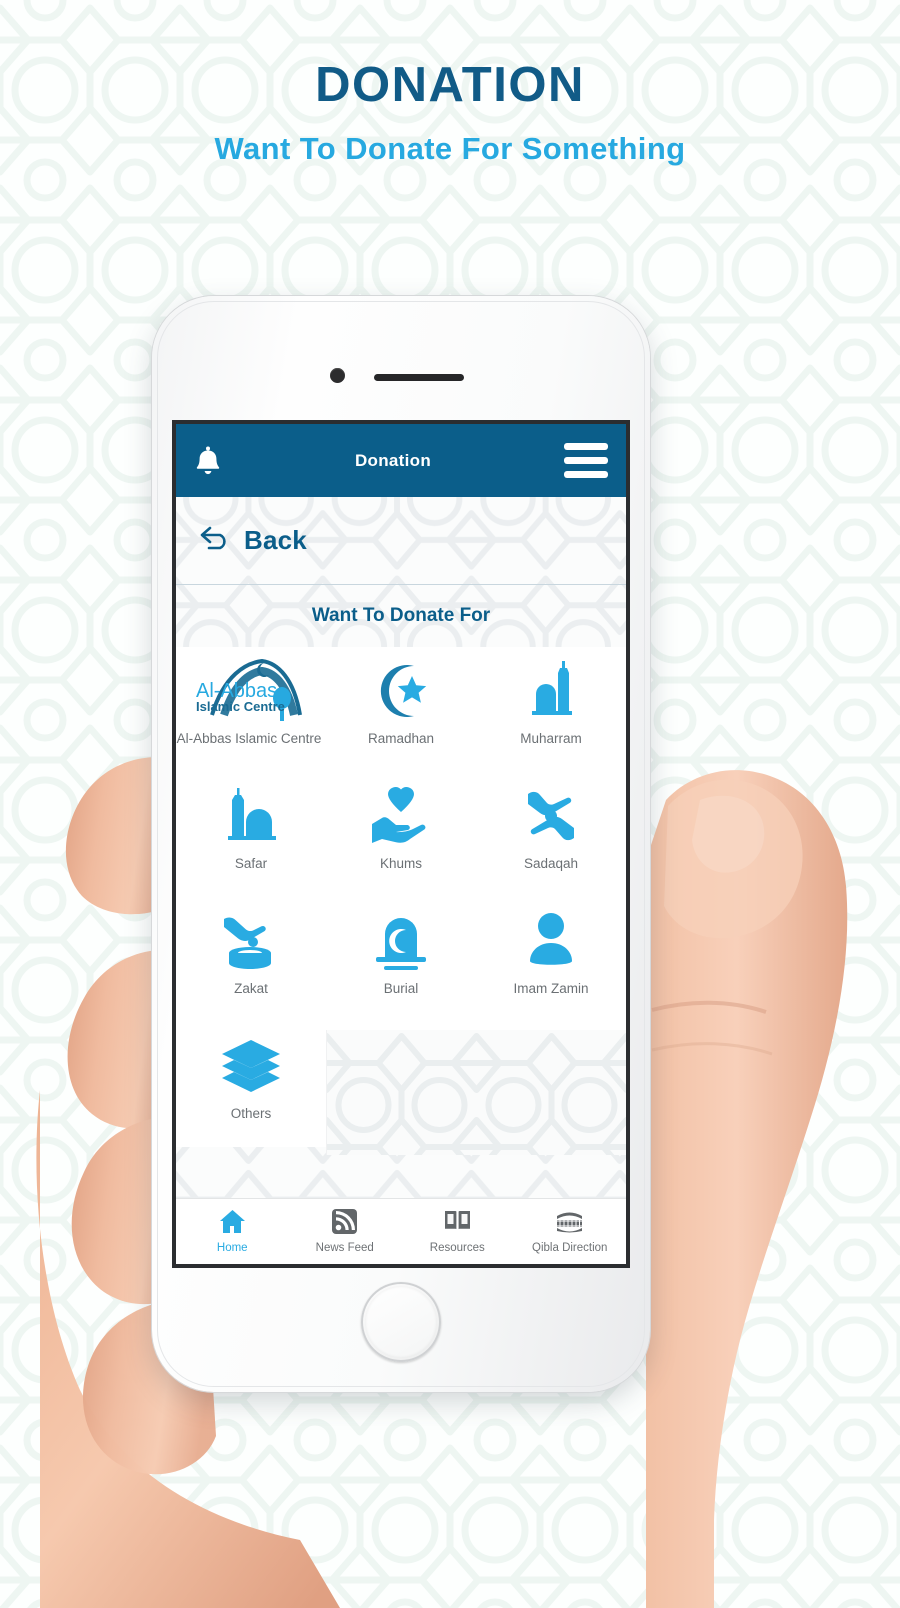 This screenshot has height=1608, width=900. Describe the element at coordinates (251, 988) in the screenshot. I see `donation-option-label: Zakat` at that location.